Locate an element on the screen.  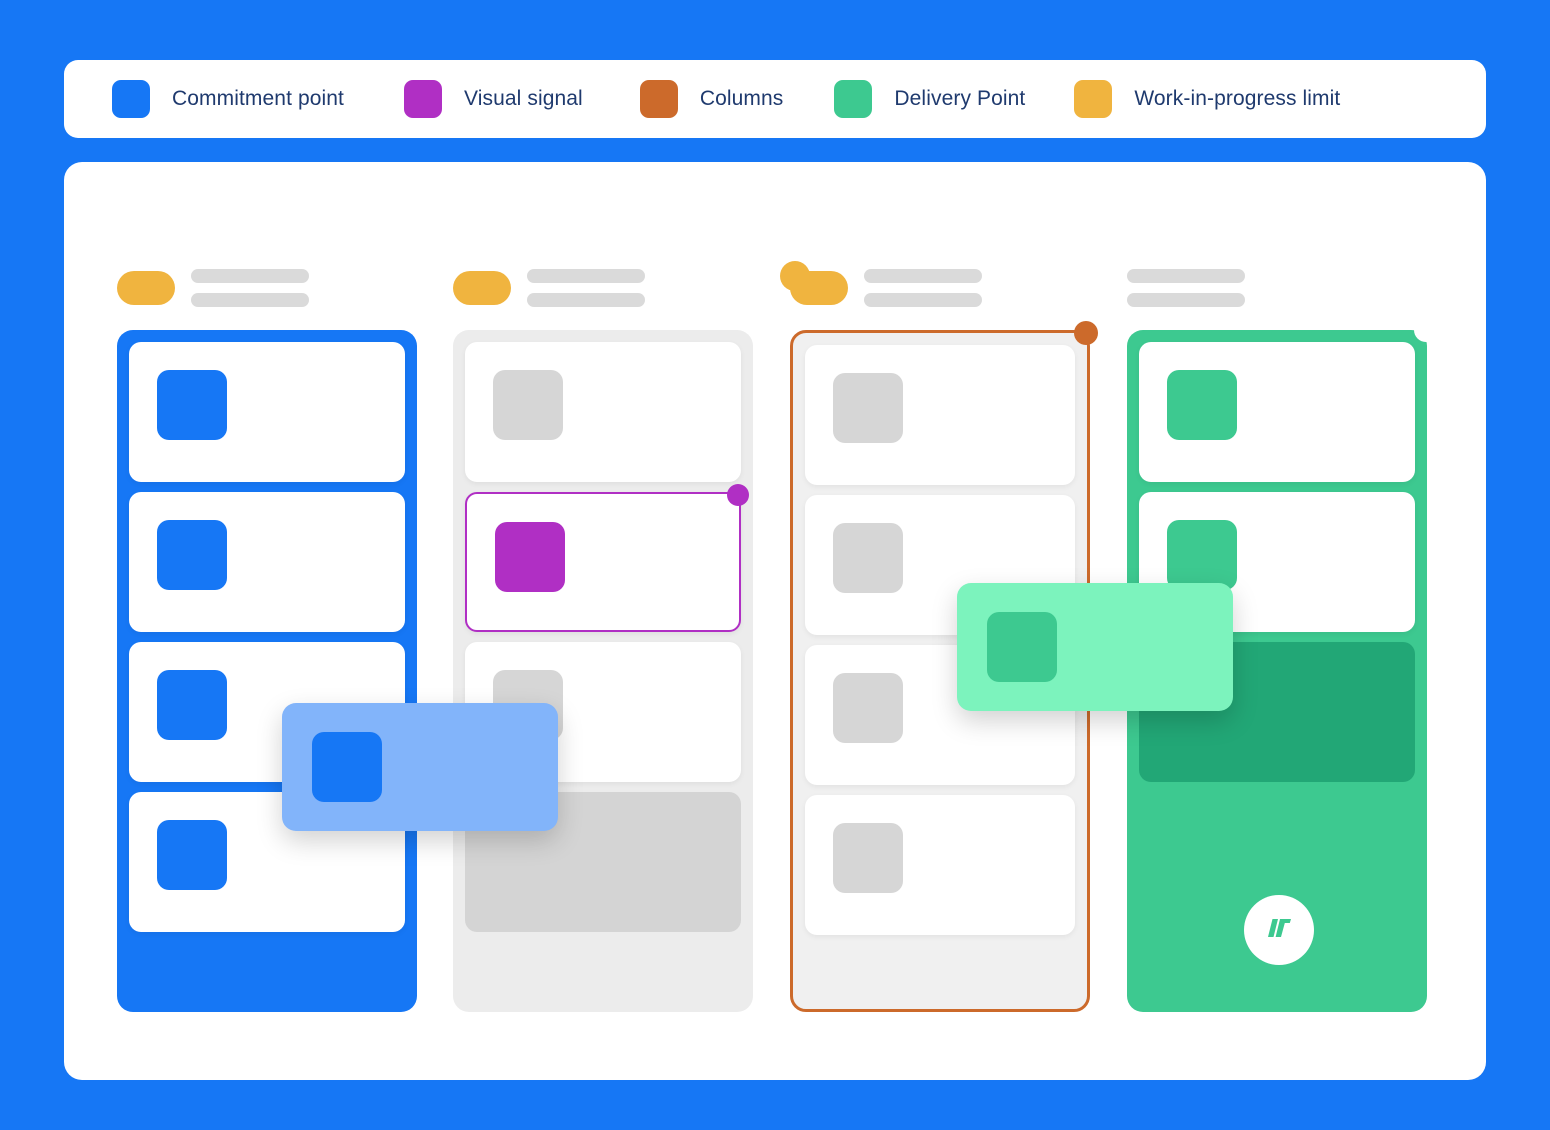
legend-item-label: Visual signal is located at coordinates (523, 98).